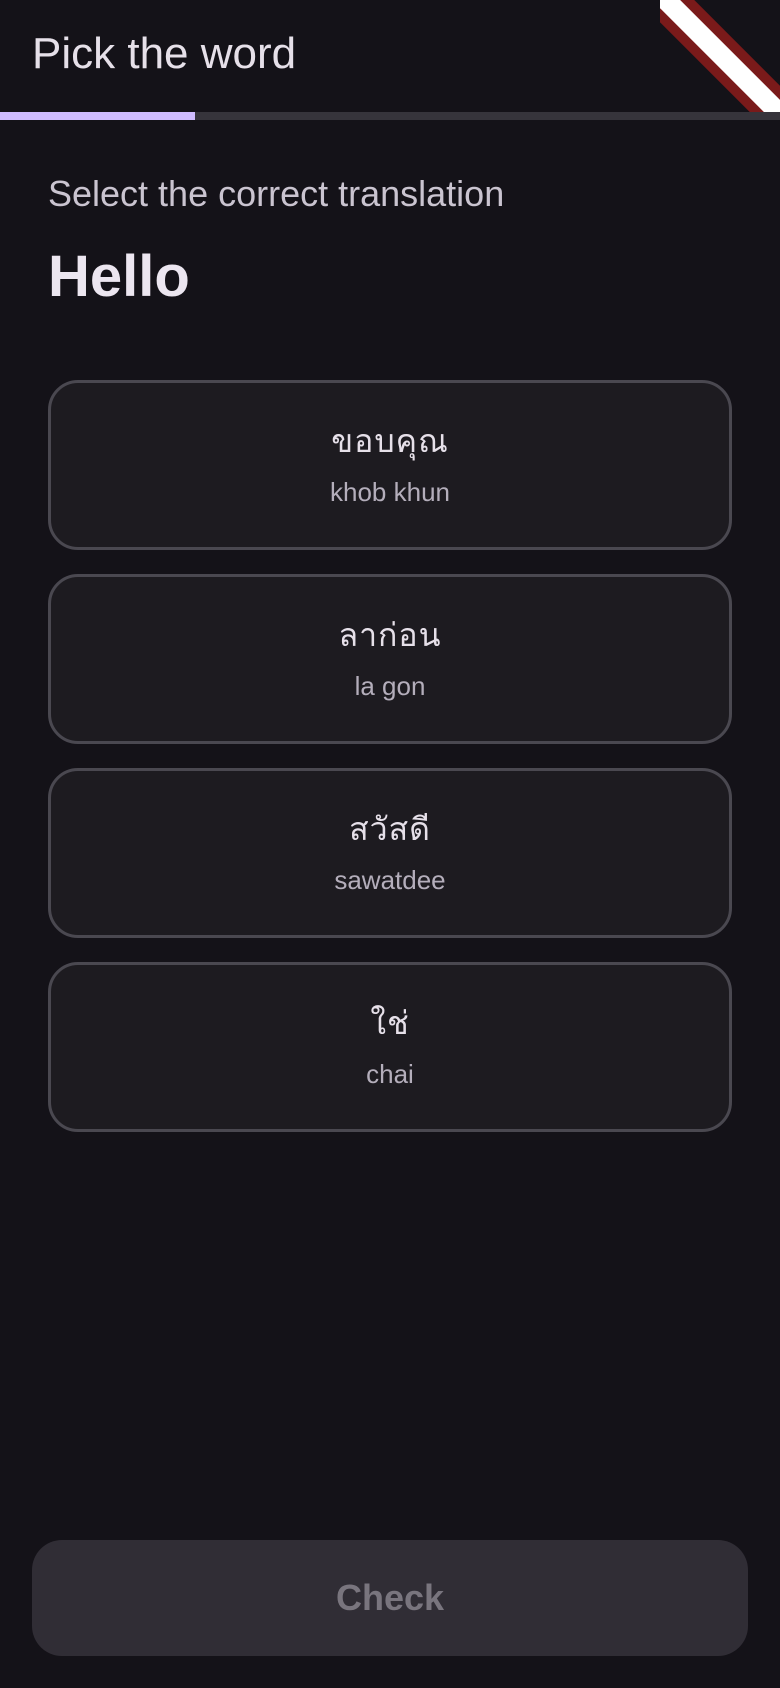  What do you see at coordinates (119, 276) in the screenshot?
I see `target-word: Hello` at bounding box center [119, 276].